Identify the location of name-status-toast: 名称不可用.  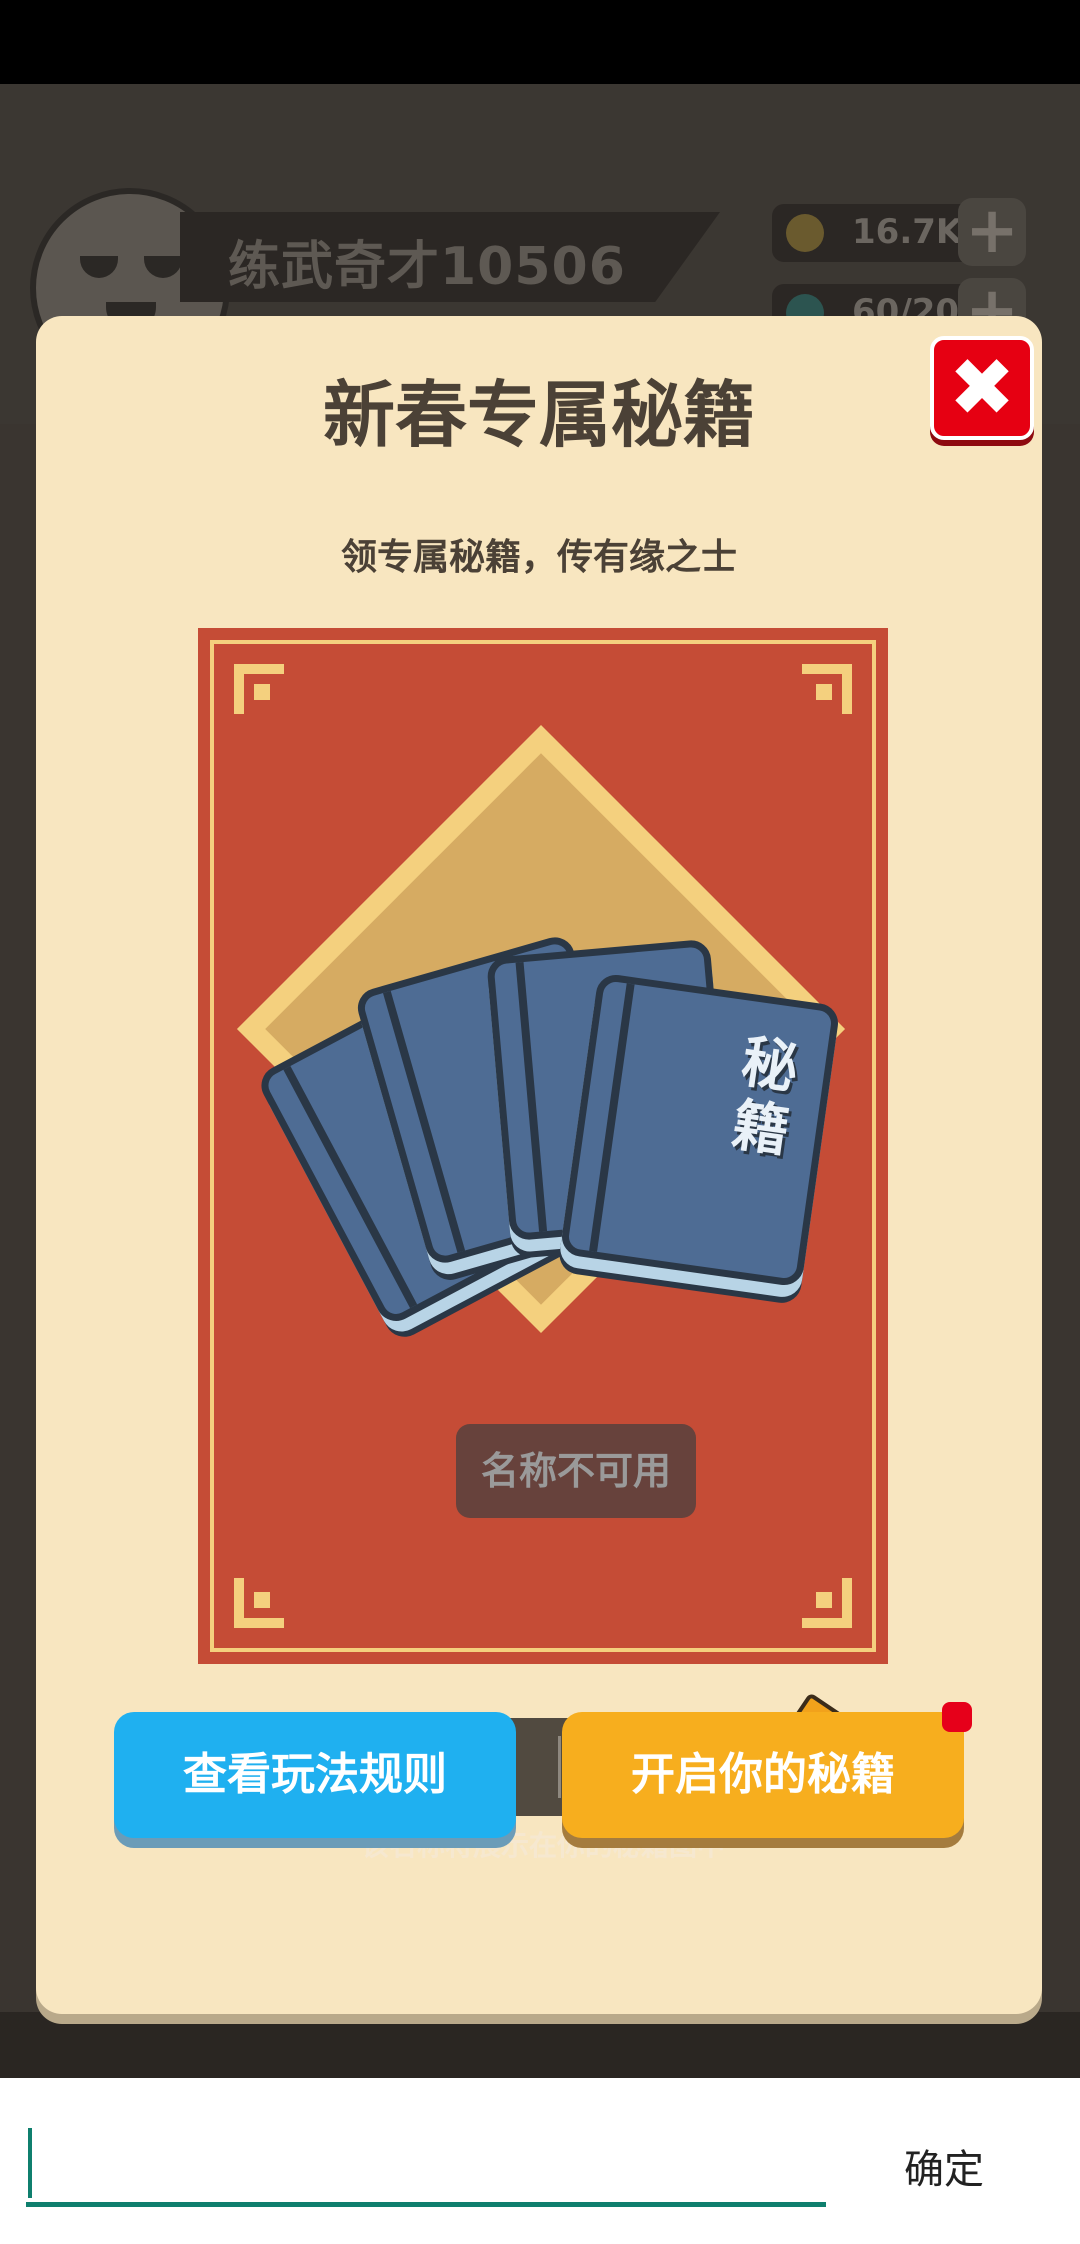
(576, 1471).